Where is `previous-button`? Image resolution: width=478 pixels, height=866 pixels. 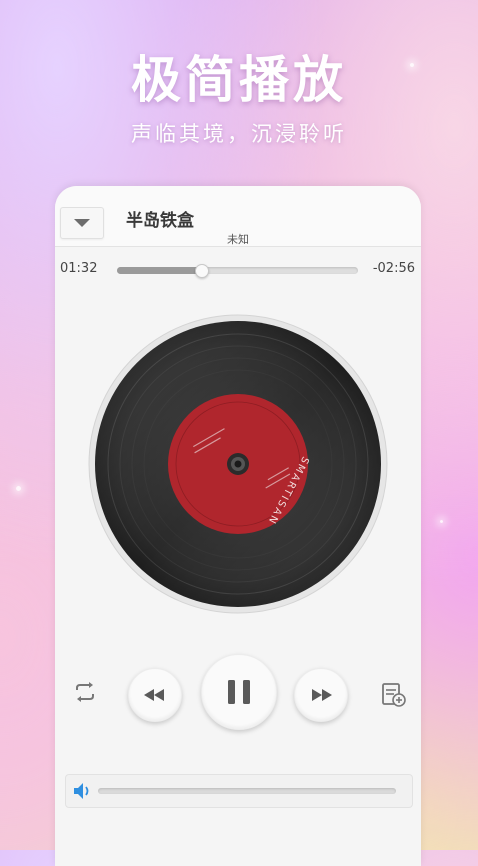
previous-button is located at coordinates (155, 695).